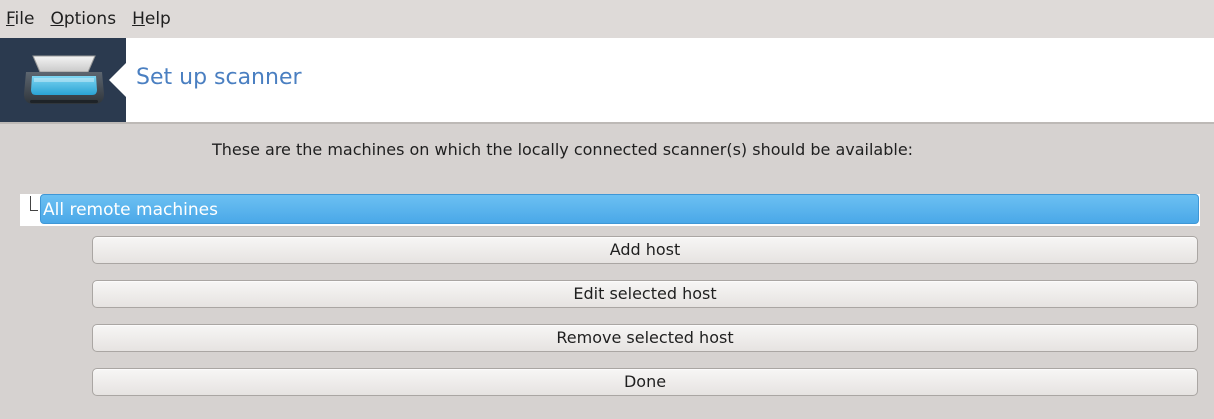 The image size is (1214, 419). What do you see at coordinates (645, 382) in the screenshot?
I see `done-button: Done` at bounding box center [645, 382].